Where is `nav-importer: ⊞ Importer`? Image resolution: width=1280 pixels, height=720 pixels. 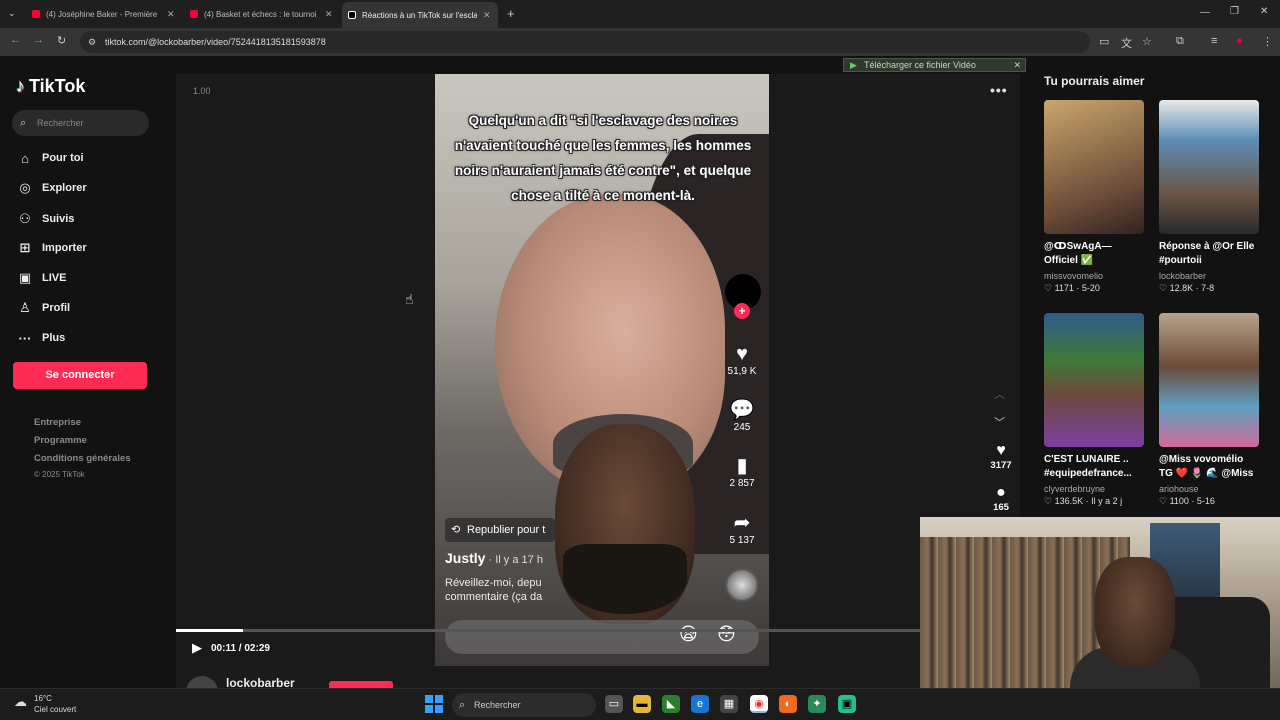 nav-importer: ⊞ Importer is located at coordinates (51, 248).